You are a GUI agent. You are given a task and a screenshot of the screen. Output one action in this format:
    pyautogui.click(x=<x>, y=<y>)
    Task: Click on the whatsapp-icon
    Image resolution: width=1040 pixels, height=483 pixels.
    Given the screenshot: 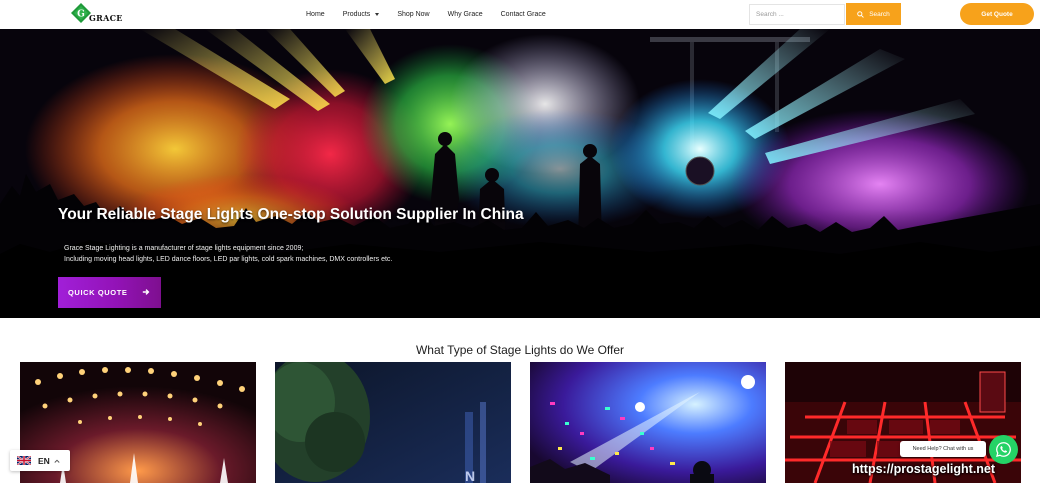 What is the action you would take?
    pyautogui.click(x=1003, y=449)
    